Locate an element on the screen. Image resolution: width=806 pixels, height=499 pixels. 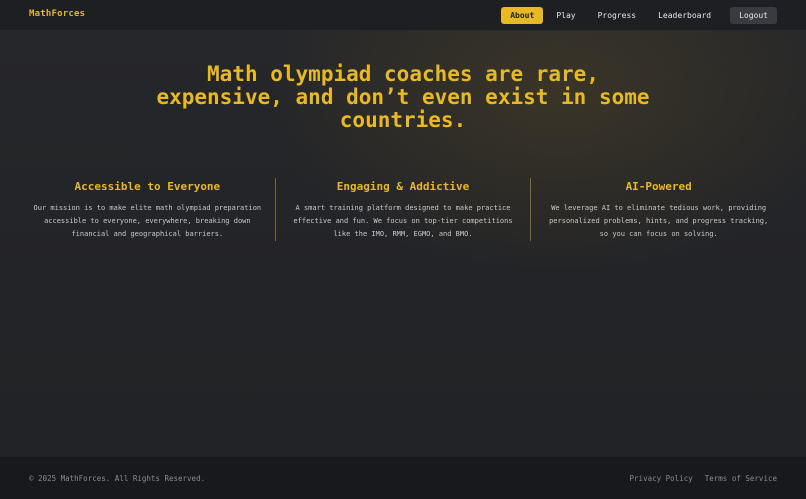
logout-button: Logout is located at coordinates (753, 15).